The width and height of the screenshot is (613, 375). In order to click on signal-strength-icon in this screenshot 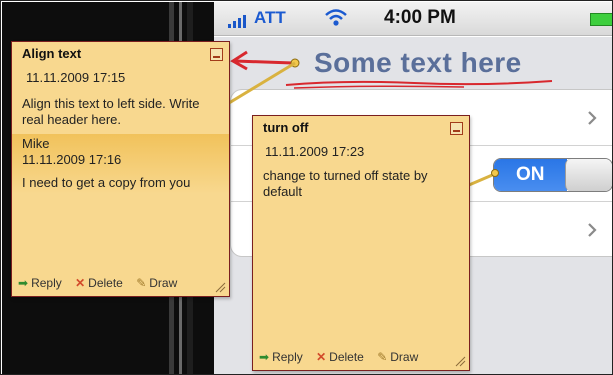, I will do `click(240, 21)`.